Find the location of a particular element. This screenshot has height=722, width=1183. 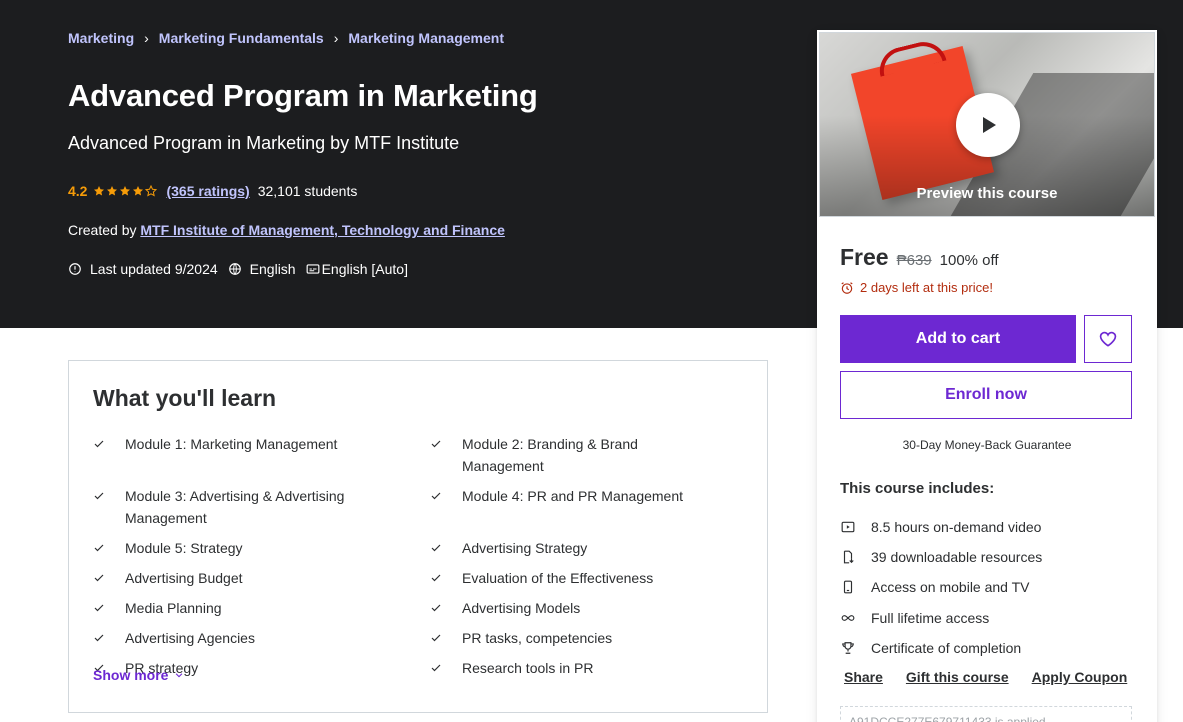

alarm-clock-icon is located at coordinates (847, 287).